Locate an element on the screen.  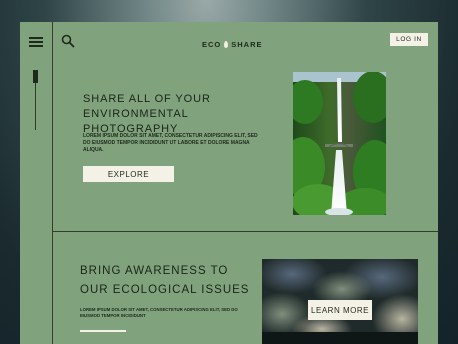
awareness-title: BRING AWARENESS TO OUR ECOLOGICAL ISSUES is located at coordinates (165, 280).